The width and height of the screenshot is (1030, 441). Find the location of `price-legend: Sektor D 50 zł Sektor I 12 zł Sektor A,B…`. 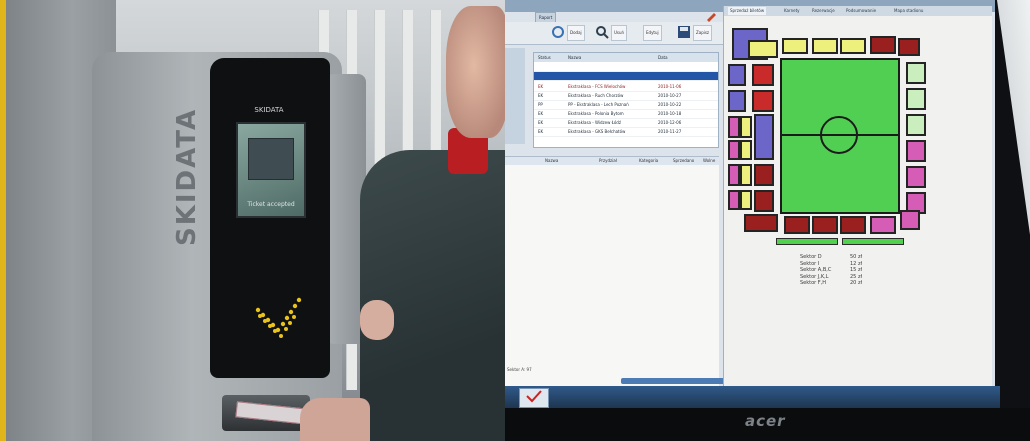

price-legend: Sektor D 50 zł Sektor I 12 zł Sektor A,B… is located at coordinates (860, 270).